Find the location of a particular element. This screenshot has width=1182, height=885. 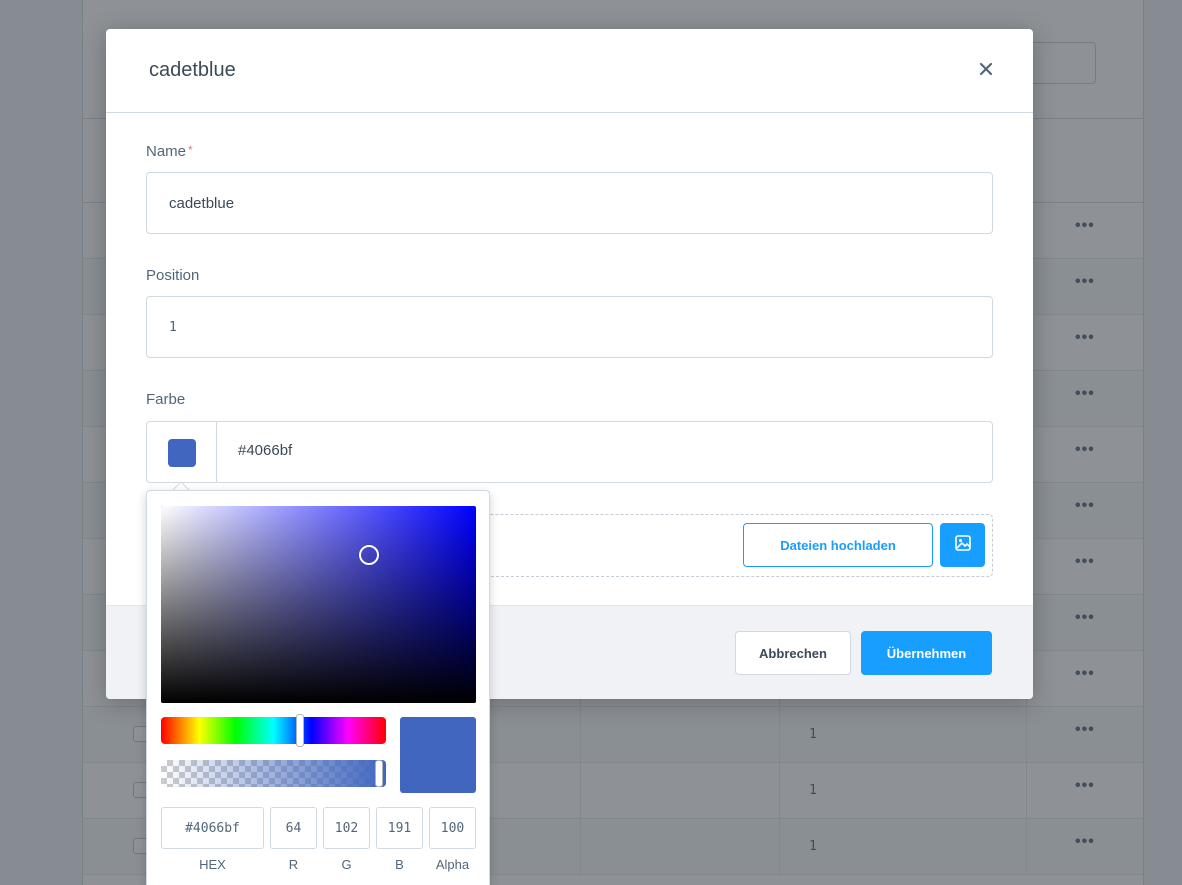

name-input: cadetblue is located at coordinates (569, 203).